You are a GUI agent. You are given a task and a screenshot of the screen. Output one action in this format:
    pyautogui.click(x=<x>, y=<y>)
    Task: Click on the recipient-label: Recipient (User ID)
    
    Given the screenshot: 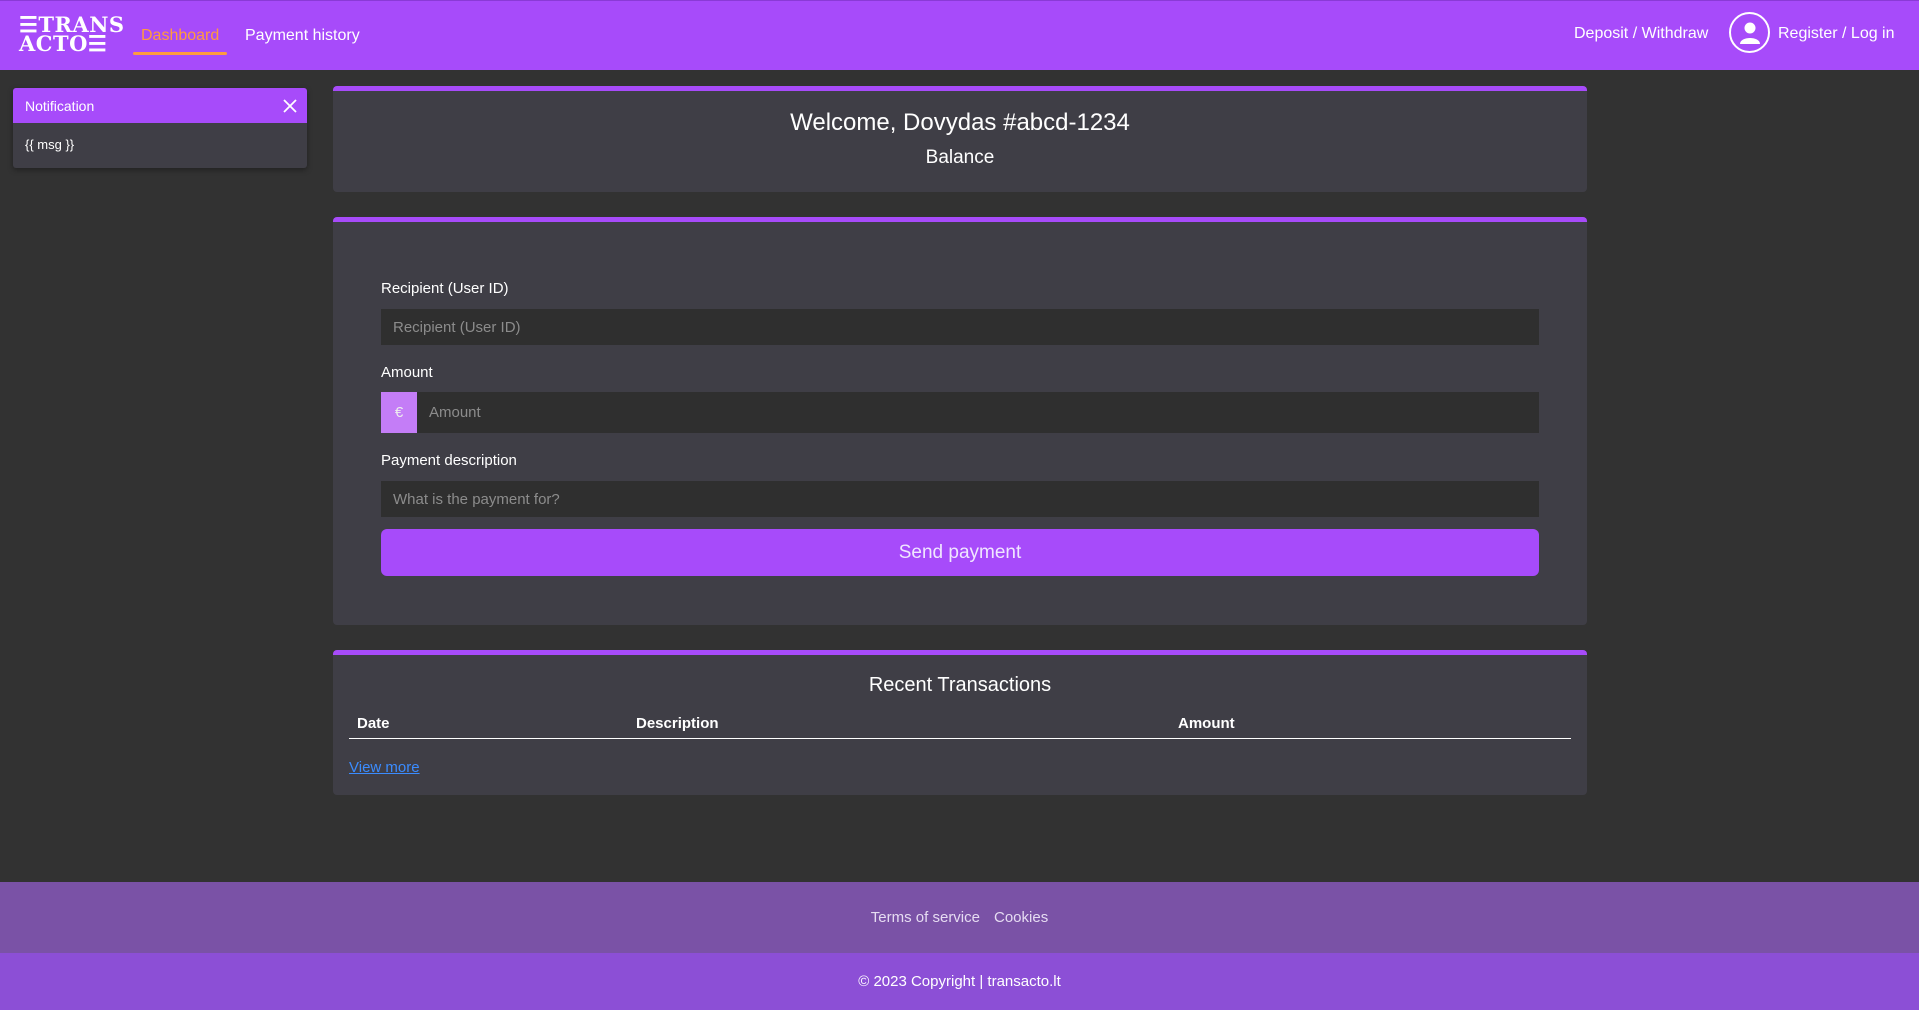 What is the action you would take?
    pyautogui.click(x=445, y=288)
    